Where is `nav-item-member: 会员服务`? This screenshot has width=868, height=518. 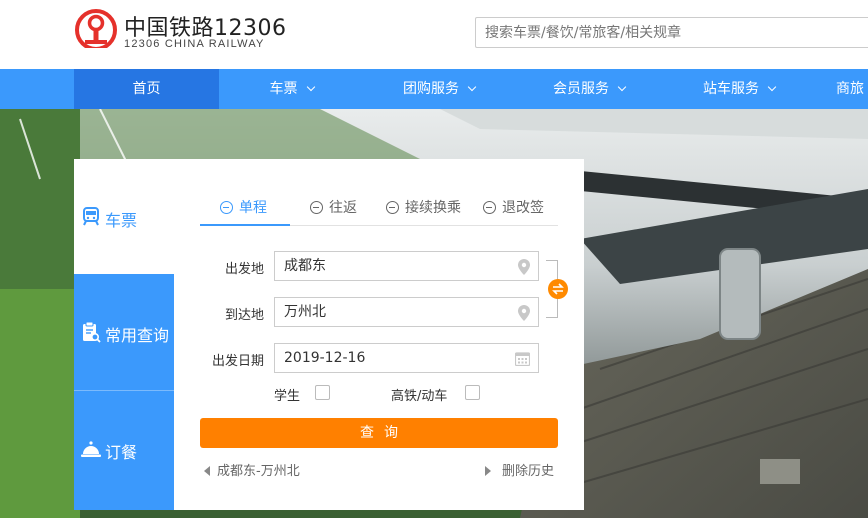
nav-item-member: 会员服务 is located at coordinates (589, 89).